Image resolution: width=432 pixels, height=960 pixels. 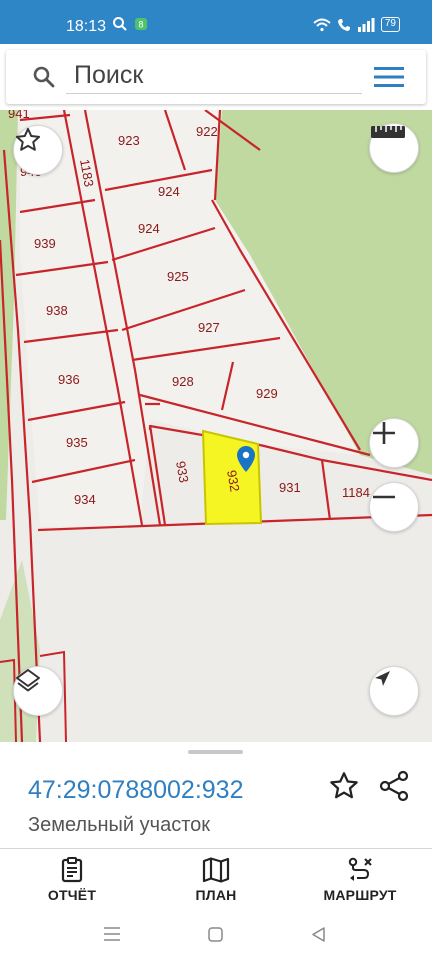 I want to click on object-info-sheet: 47:29:0788002:932 Земельный участок, so click(x=216, y=796).